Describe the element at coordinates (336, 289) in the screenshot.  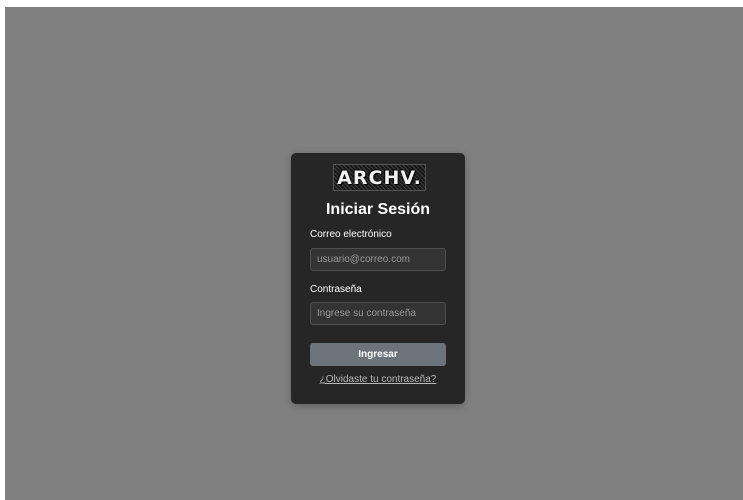
I see `password-label: Contraseña` at that location.